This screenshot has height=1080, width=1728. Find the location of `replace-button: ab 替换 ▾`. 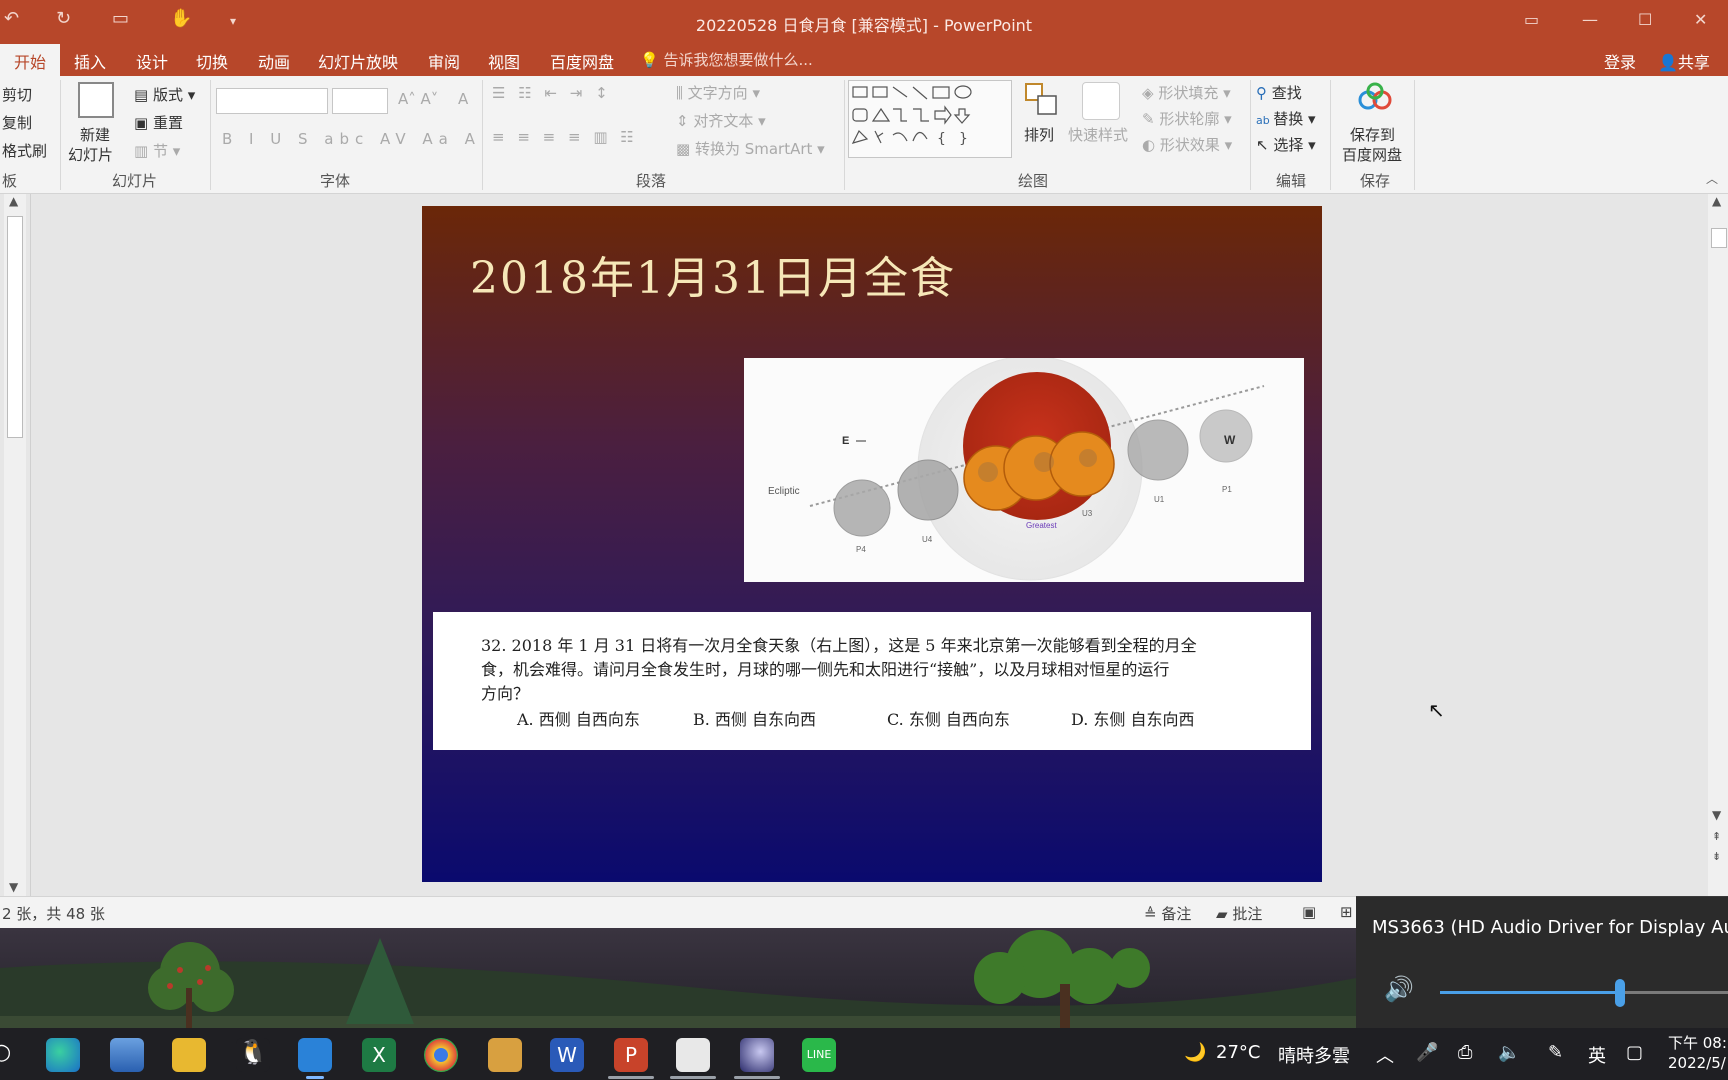

replace-button: ab 替换 ▾ is located at coordinates (1286, 118).